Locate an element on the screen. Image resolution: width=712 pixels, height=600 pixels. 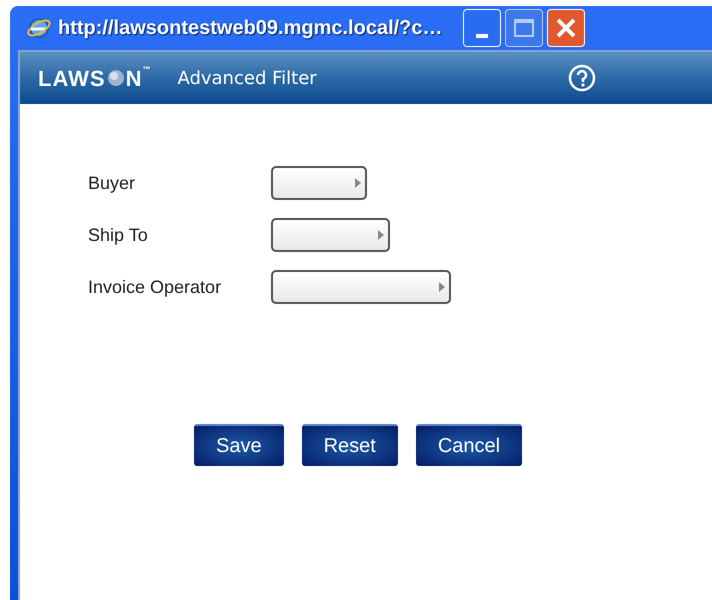
help-icon is located at coordinates (582, 78).